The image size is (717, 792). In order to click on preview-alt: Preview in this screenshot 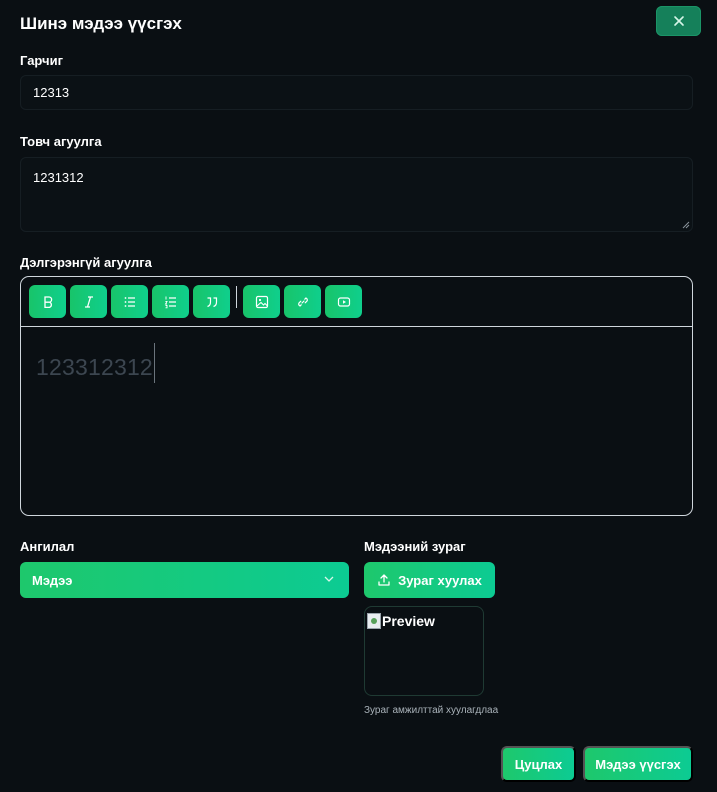, I will do `click(401, 621)`.